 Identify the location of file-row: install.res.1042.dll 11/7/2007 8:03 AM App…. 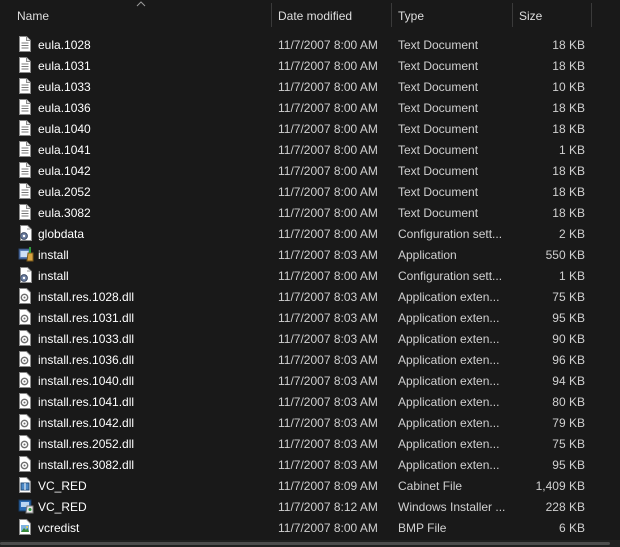
(310, 422).